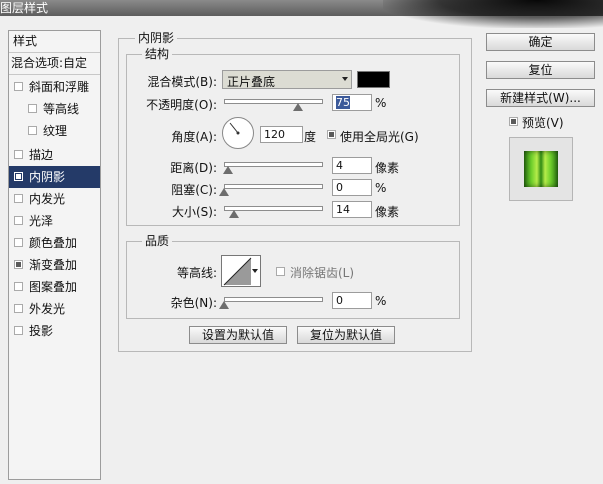 Image resolution: width=603 pixels, height=484 pixels. I want to click on checkbox-drop-shadow, so click(18, 330).